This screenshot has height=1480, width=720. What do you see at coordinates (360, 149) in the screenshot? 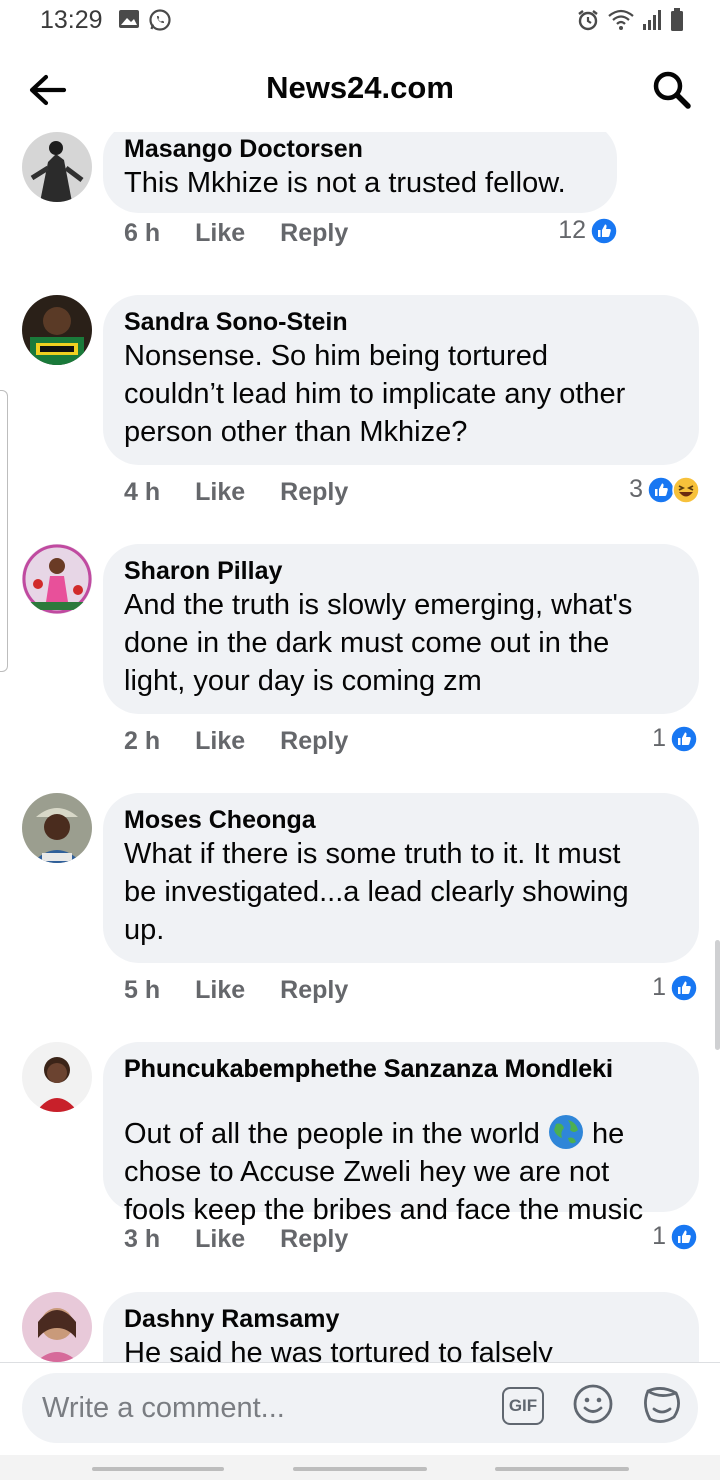
I see `comment-author: Masango Doctorsen` at bounding box center [360, 149].